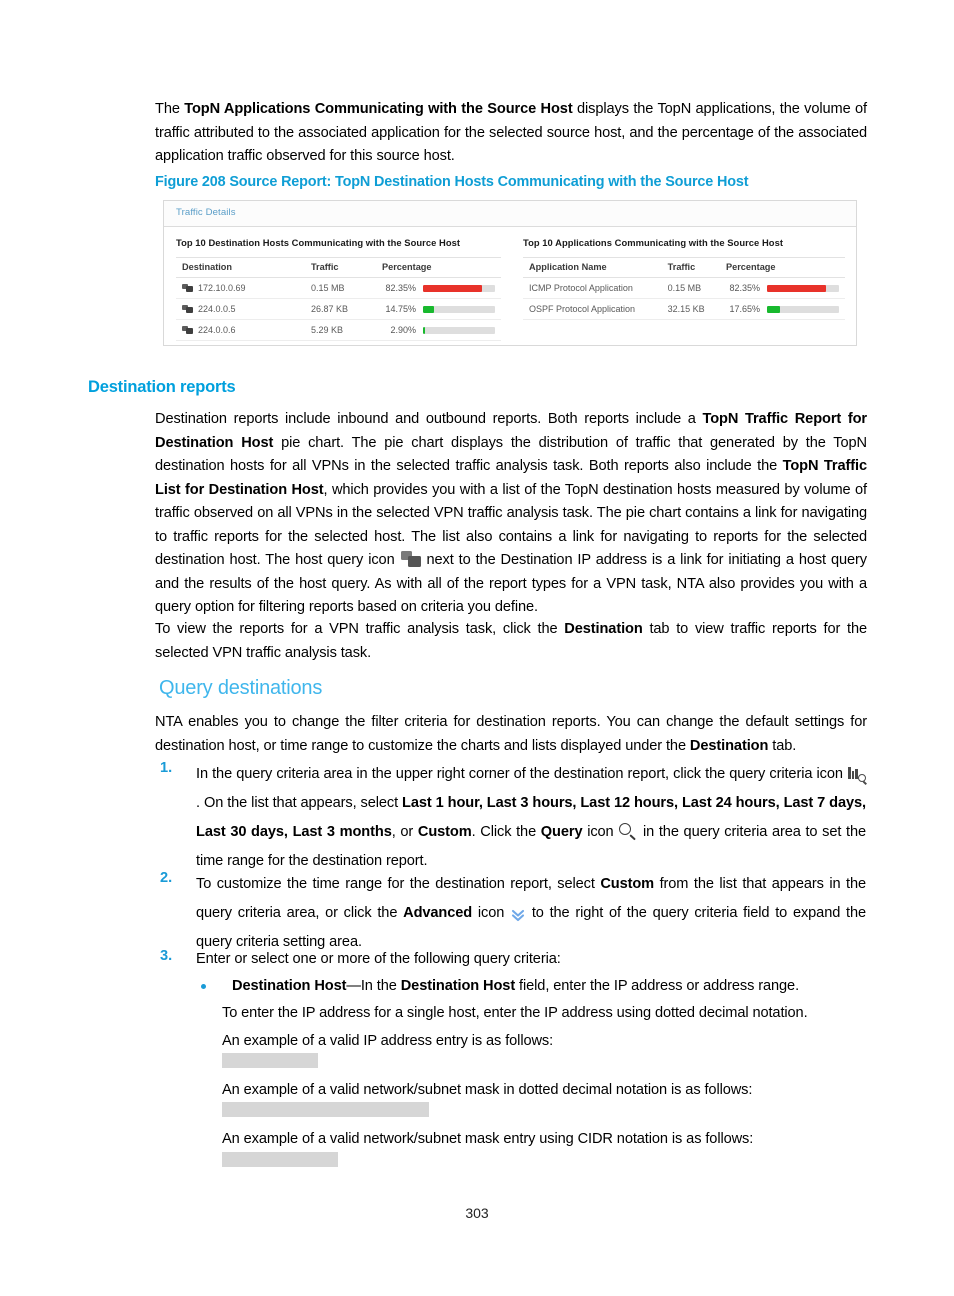  I want to click on table-row: 172.10.0.69 0.15 MB 82.35%, so click(338, 288).